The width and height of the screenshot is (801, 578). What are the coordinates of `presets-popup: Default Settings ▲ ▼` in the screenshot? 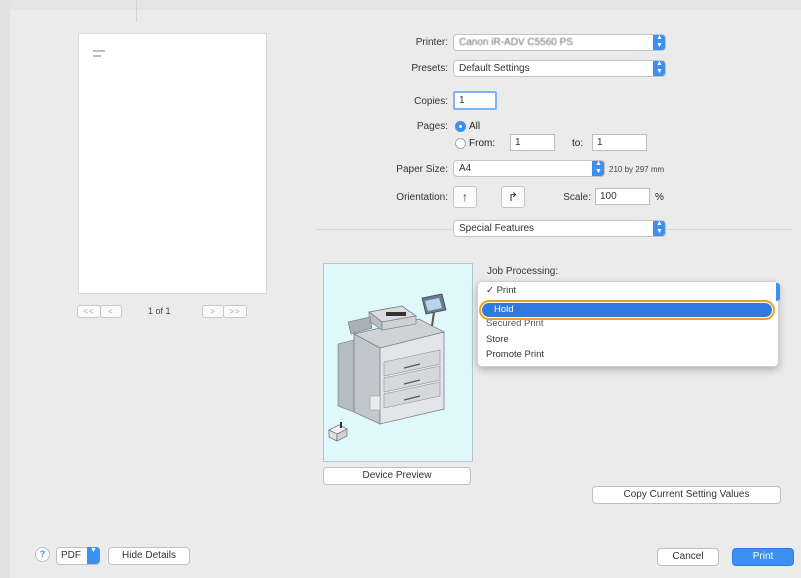 It's located at (559, 68).